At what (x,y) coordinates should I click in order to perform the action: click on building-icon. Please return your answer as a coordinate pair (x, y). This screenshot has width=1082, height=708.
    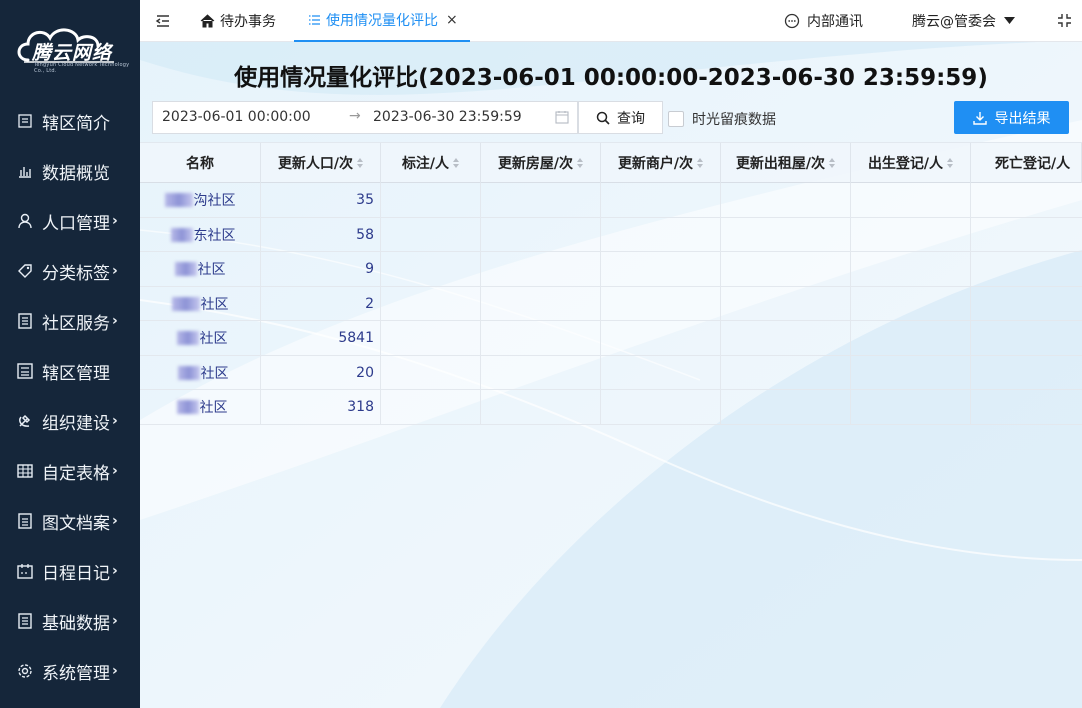
    Looking at the image, I should click on (25, 371).